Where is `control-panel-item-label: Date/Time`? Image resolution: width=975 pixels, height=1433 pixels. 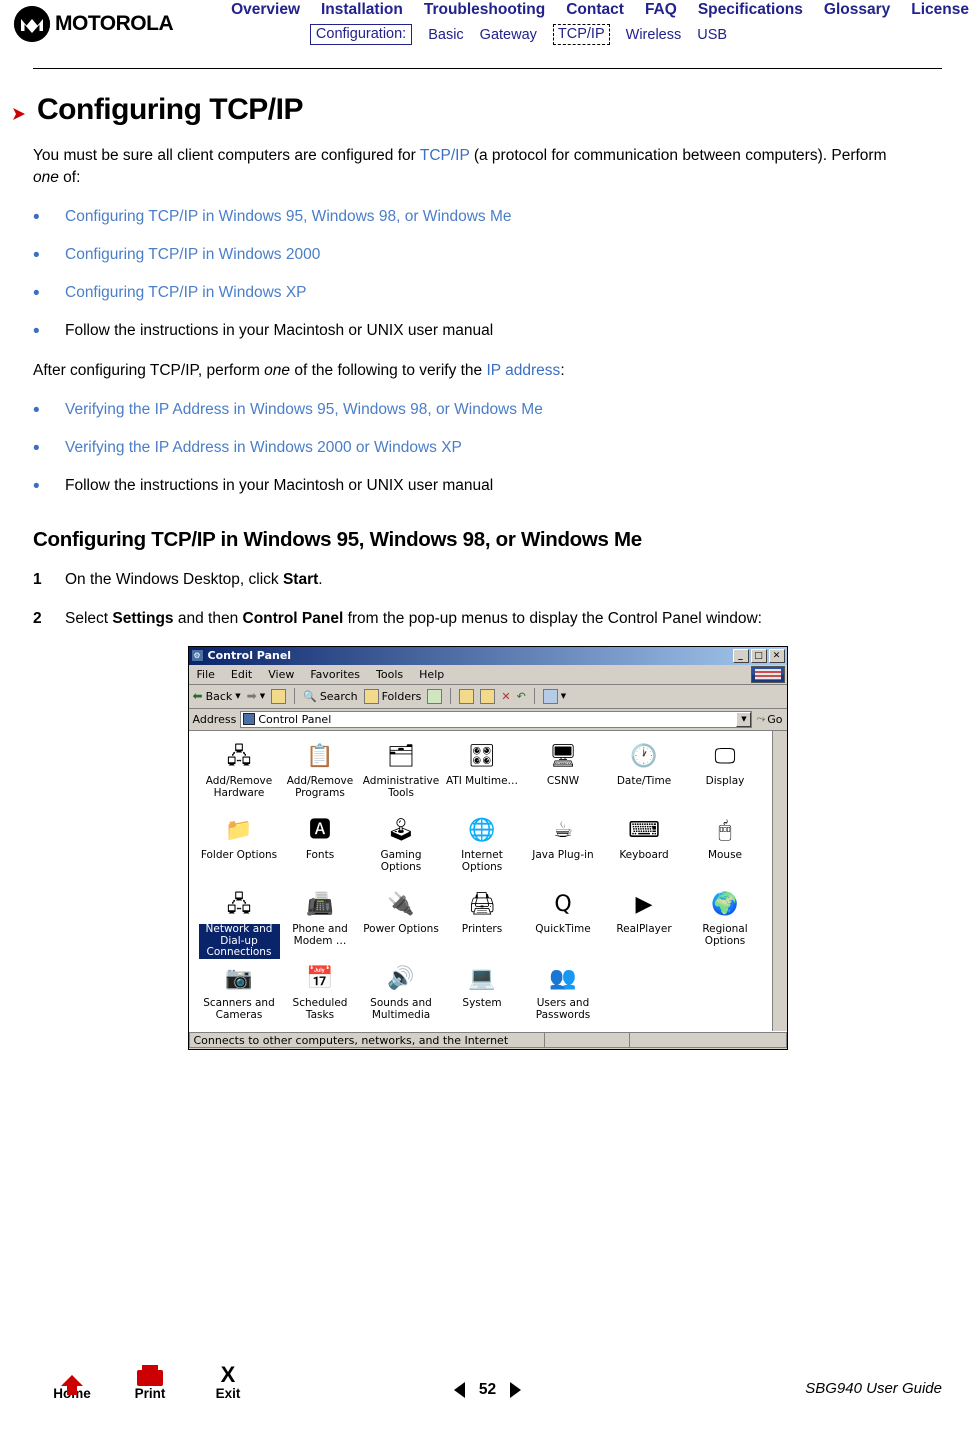 control-panel-item-label: Date/Time is located at coordinates (644, 780).